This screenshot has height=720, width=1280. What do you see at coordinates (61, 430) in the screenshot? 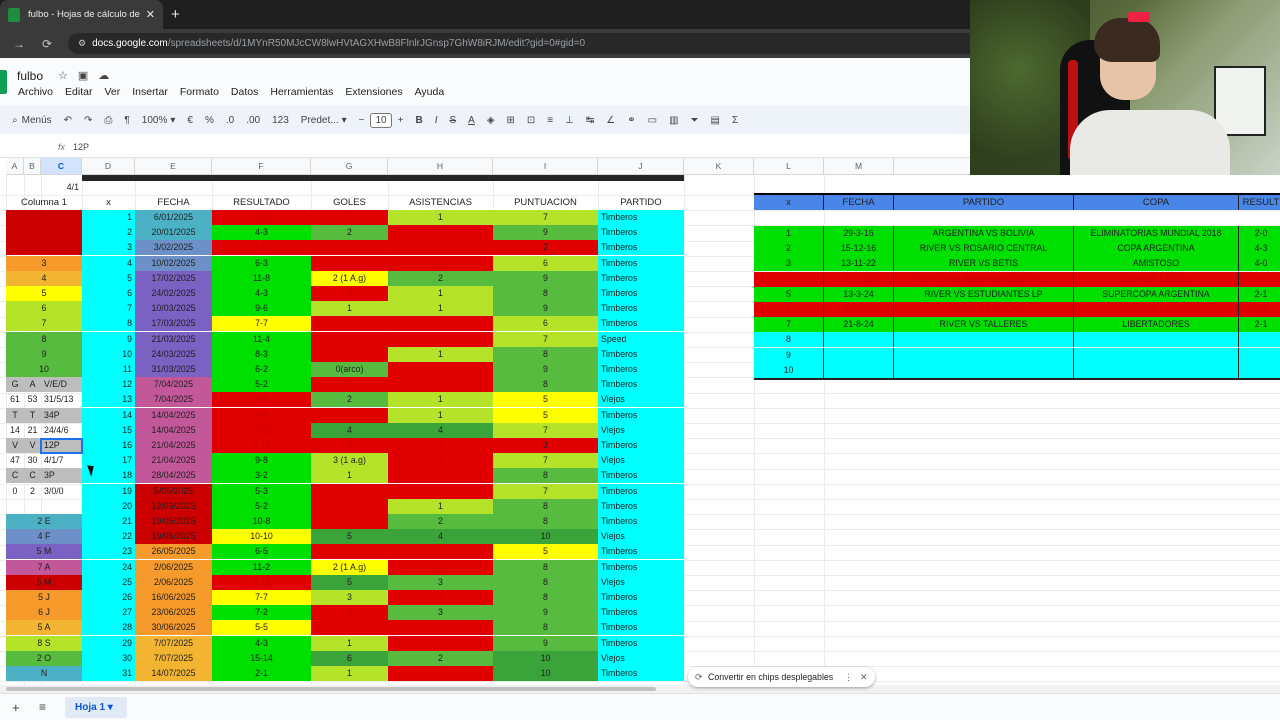
I see `stat-cell: 24/4/6` at bounding box center [61, 430].